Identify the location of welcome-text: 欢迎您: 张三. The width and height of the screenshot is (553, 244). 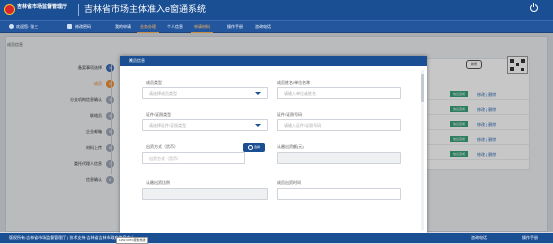
(27, 26).